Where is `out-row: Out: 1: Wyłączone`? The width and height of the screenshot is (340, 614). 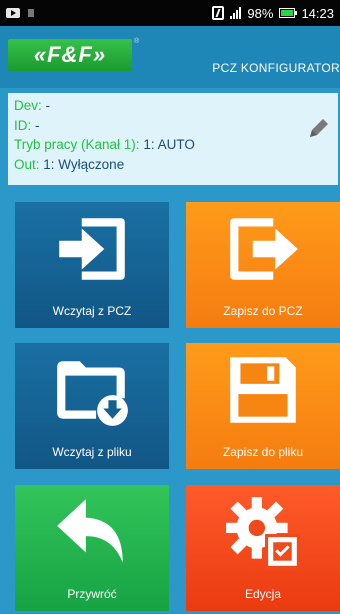 out-row: Out: 1: Wyłączone is located at coordinates (173, 165).